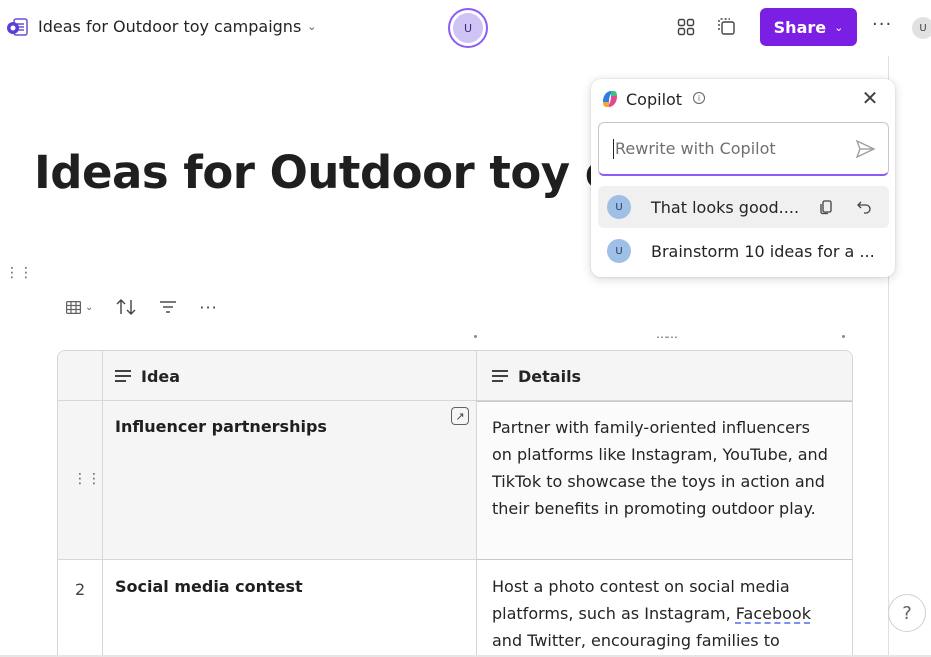 Image resolution: width=931 pixels, height=657 pixels. Describe the element at coordinates (87, 479) in the screenshot. I see `row-drag-handle-icon: ⋮⋮` at that location.